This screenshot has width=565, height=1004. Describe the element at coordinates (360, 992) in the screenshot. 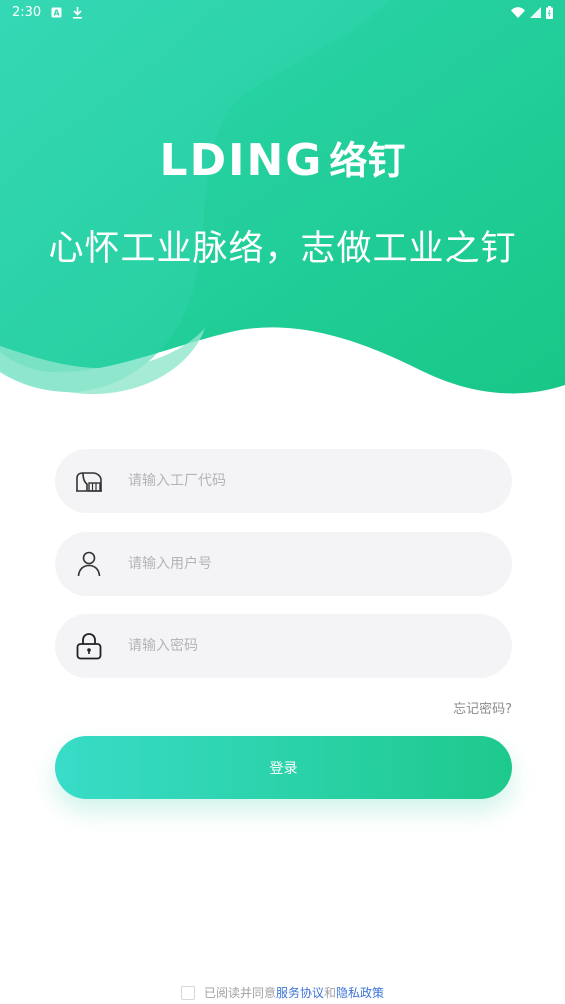

I see `privacy-policy-link: 隐私政策` at that location.